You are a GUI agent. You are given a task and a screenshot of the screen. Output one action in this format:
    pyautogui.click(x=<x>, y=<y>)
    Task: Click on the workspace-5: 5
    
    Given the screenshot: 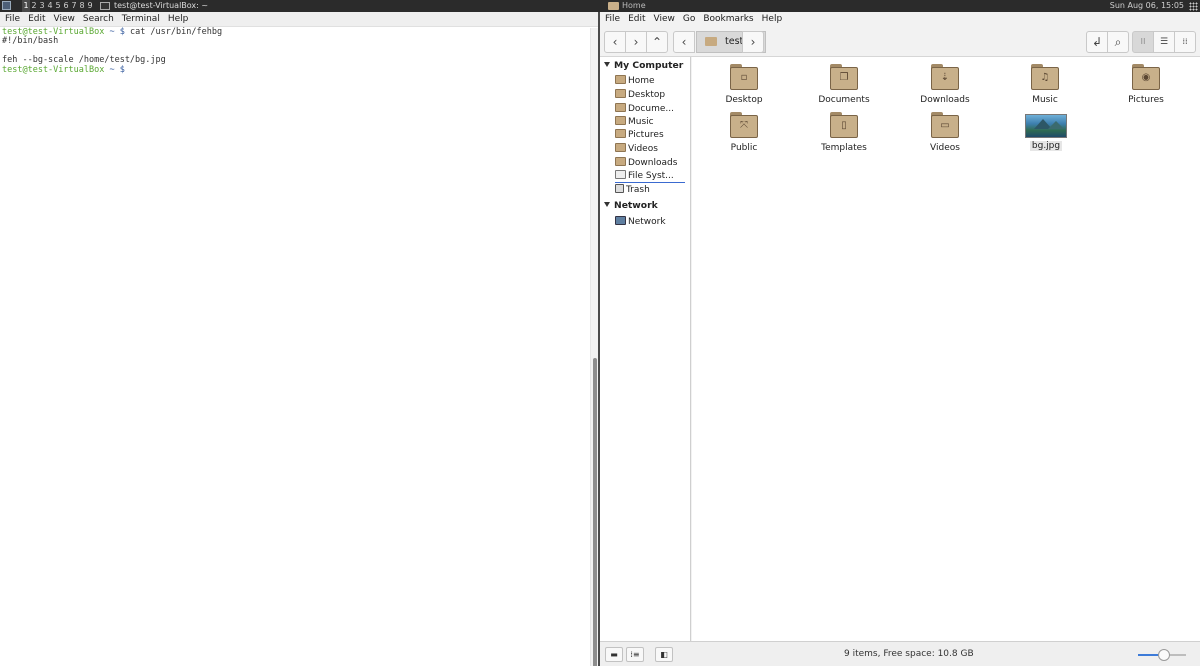 What is the action you would take?
    pyautogui.click(x=58, y=6)
    